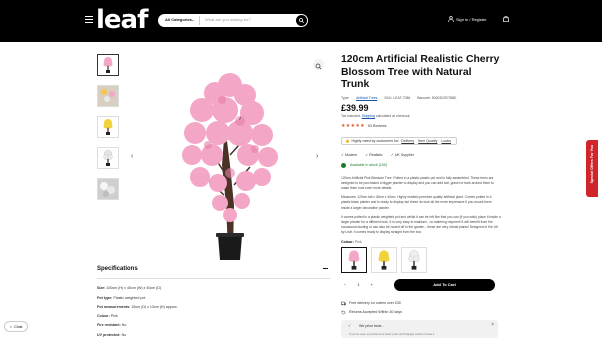 This screenshot has width=602, height=338. I want to click on returns-icon, so click(343, 312).